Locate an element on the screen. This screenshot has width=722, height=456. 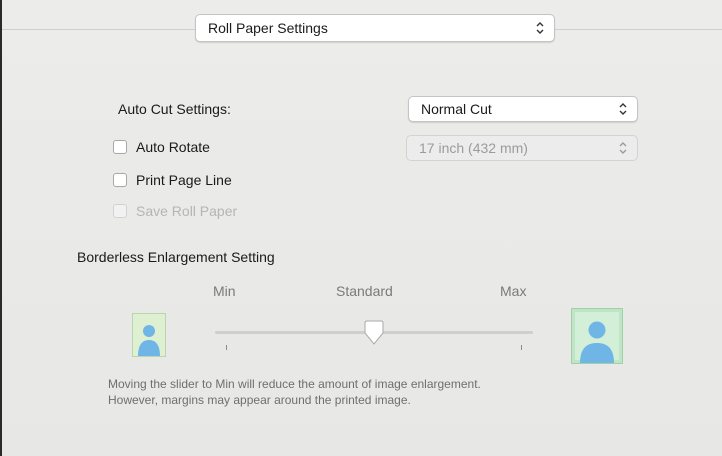
save-roll-paper-label: Save Roll Paper is located at coordinates (187, 211).